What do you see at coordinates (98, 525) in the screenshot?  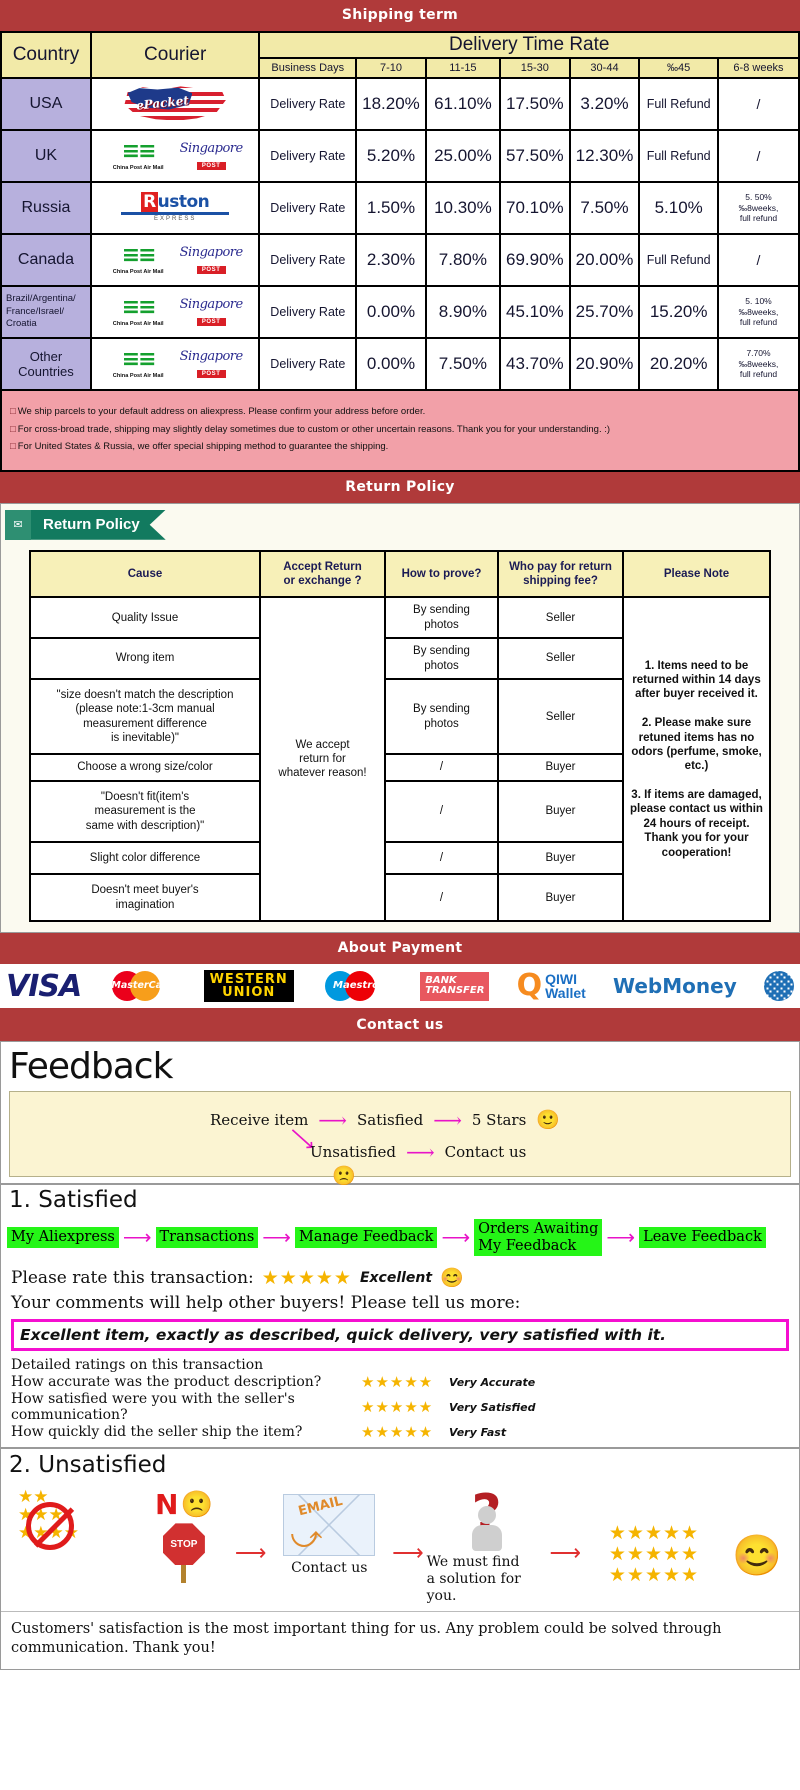 I see `return-policy-ribbon-label: Return Policy` at bounding box center [98, 525].